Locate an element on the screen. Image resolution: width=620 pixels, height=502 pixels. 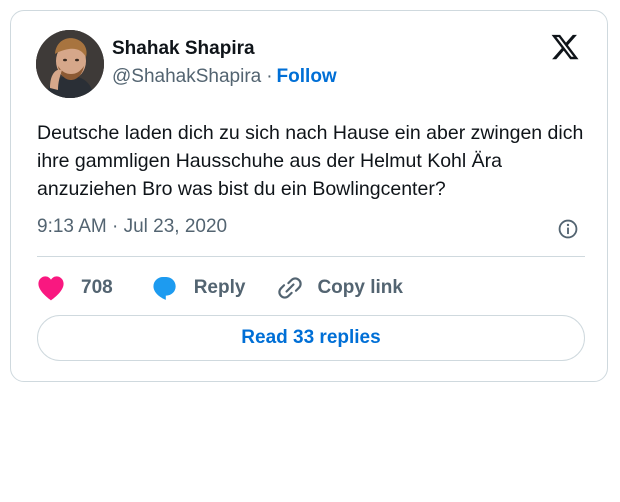
copy-link-label: Copy link is located at coordinates (360, 287).